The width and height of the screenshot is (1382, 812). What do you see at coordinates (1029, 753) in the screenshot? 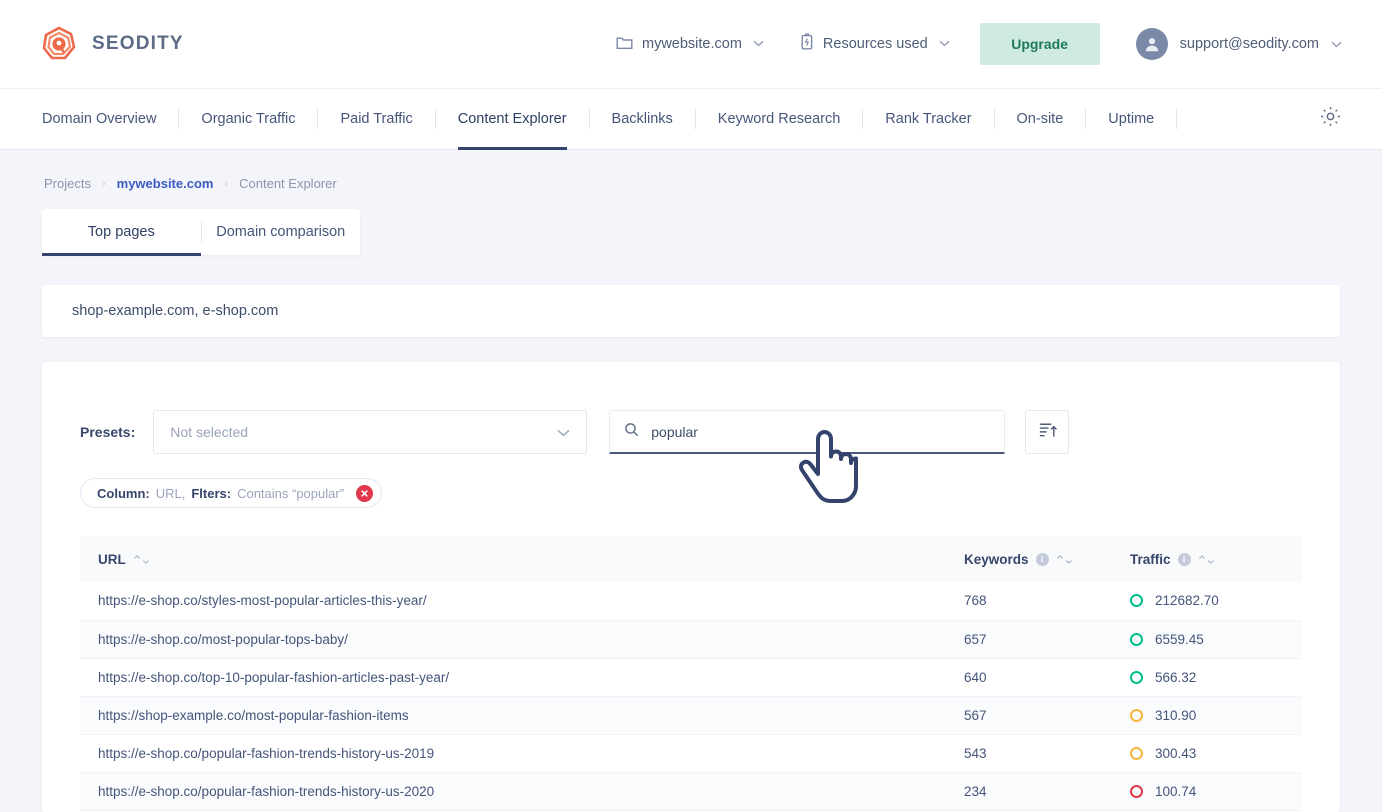
I see `cell-keywords: 543` at bounding box center [1029, 753].